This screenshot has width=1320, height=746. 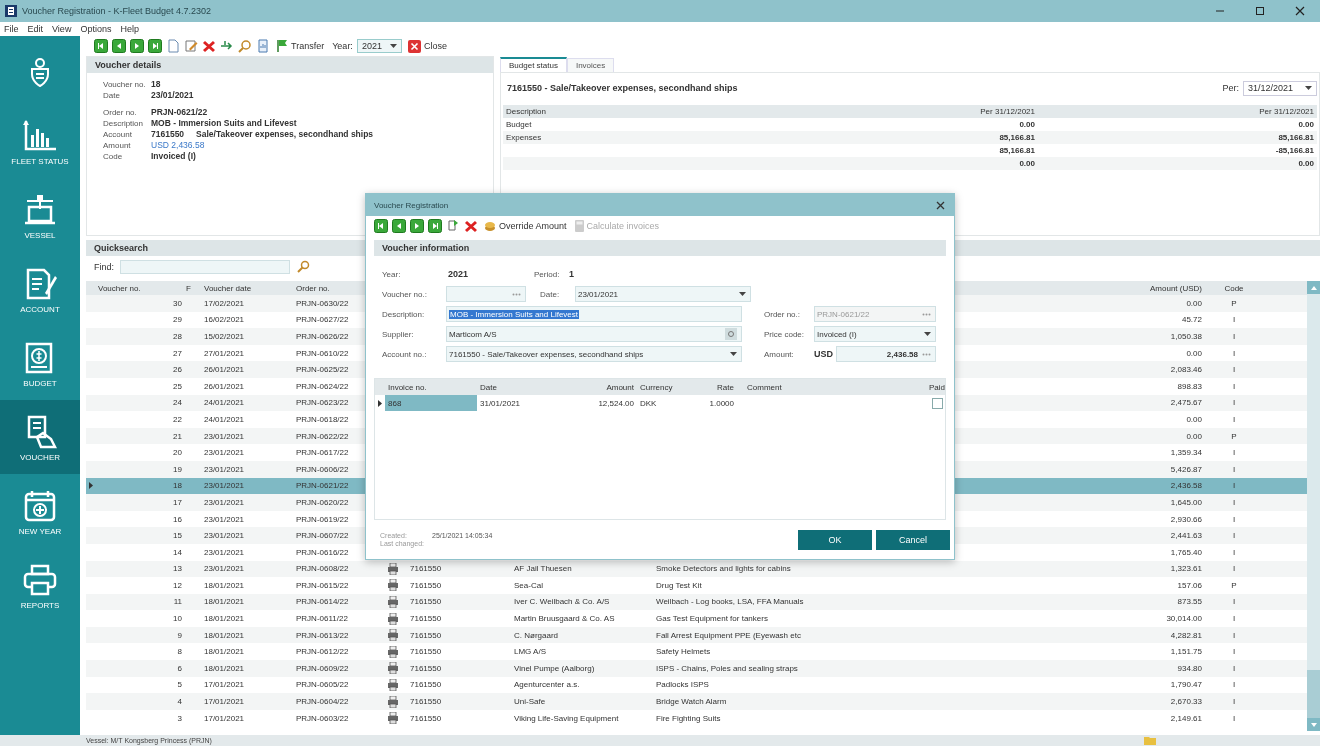 What do you see at coordinates (554, 668) in the screenshot?
I see `table-cell-text: Vinel Pumpe (Aalborg)` at bounding box center [554, 668].